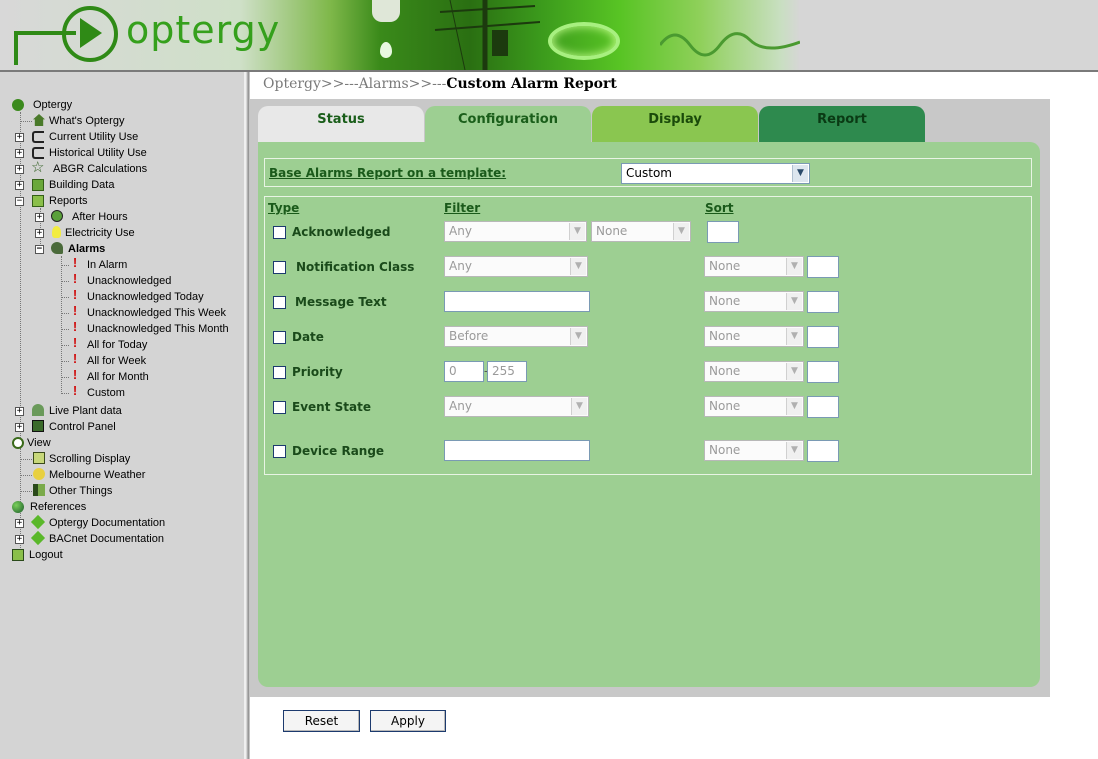 The image size is (1098, 759). I want to click on notification-class-checkbox, so click(279, 267).